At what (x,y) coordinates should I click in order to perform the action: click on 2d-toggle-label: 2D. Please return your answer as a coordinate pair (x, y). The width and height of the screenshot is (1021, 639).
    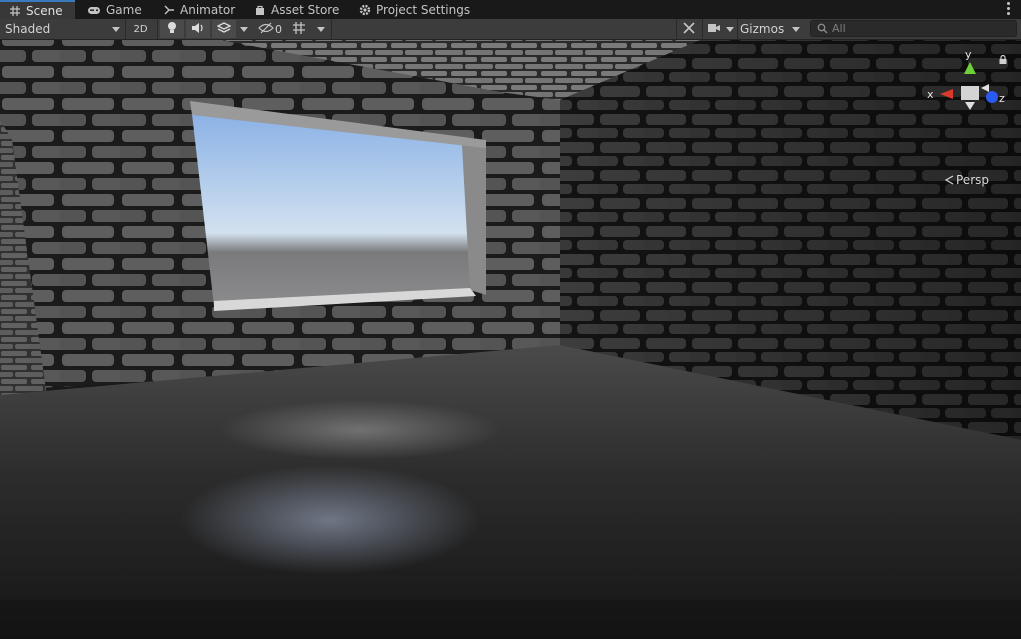
    Looking at the image, I should click on (140, 29).